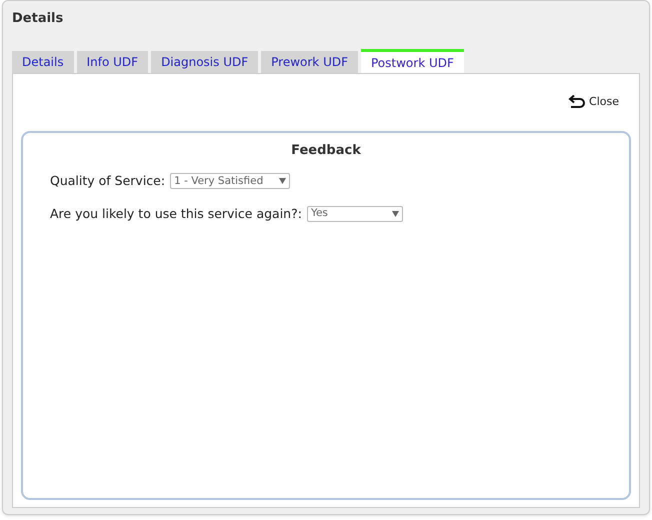 The image size is (652, 520). Describe the element at coordinates (204, 62) in the screenshot. I see `tab: Diagnosis UDF` at that location.